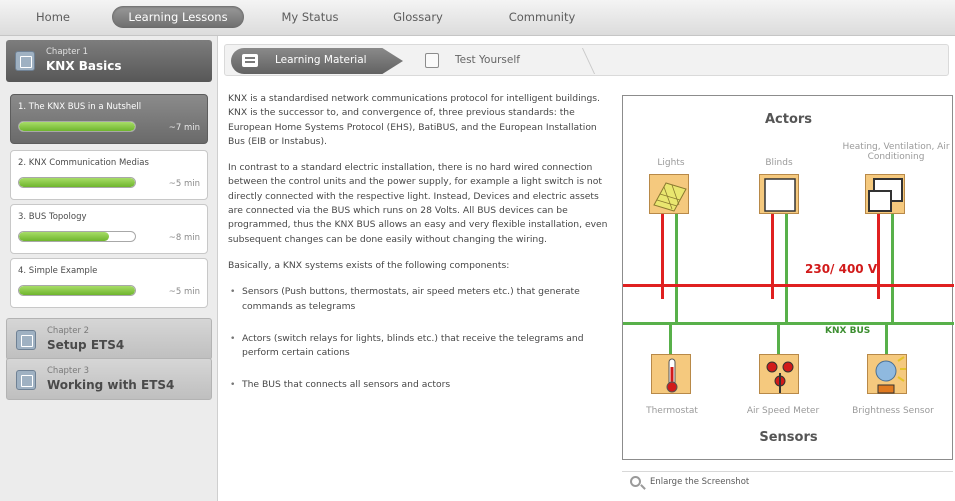  I want to click on chapter-2-header: Chapter 2 Setup ETS4, so click(109, 339).